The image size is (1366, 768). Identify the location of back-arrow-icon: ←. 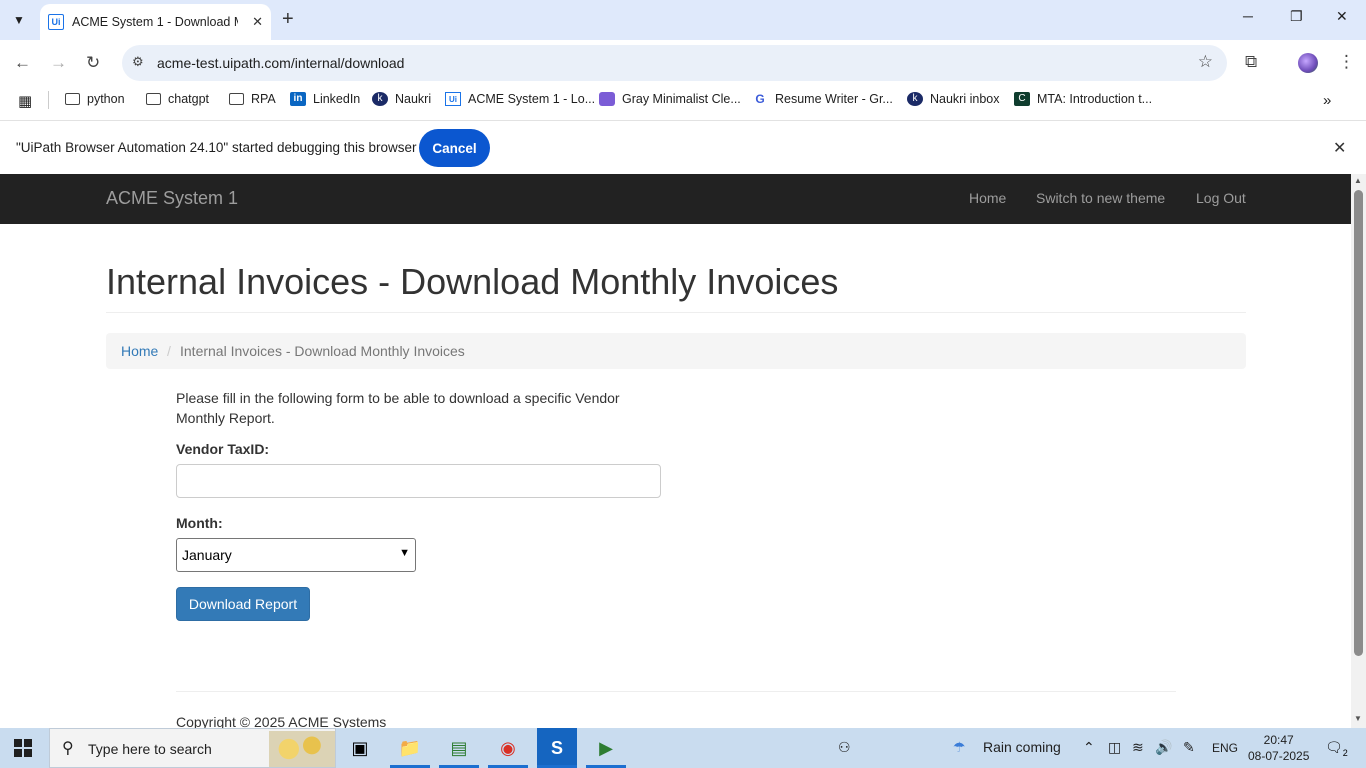
(22, 63).